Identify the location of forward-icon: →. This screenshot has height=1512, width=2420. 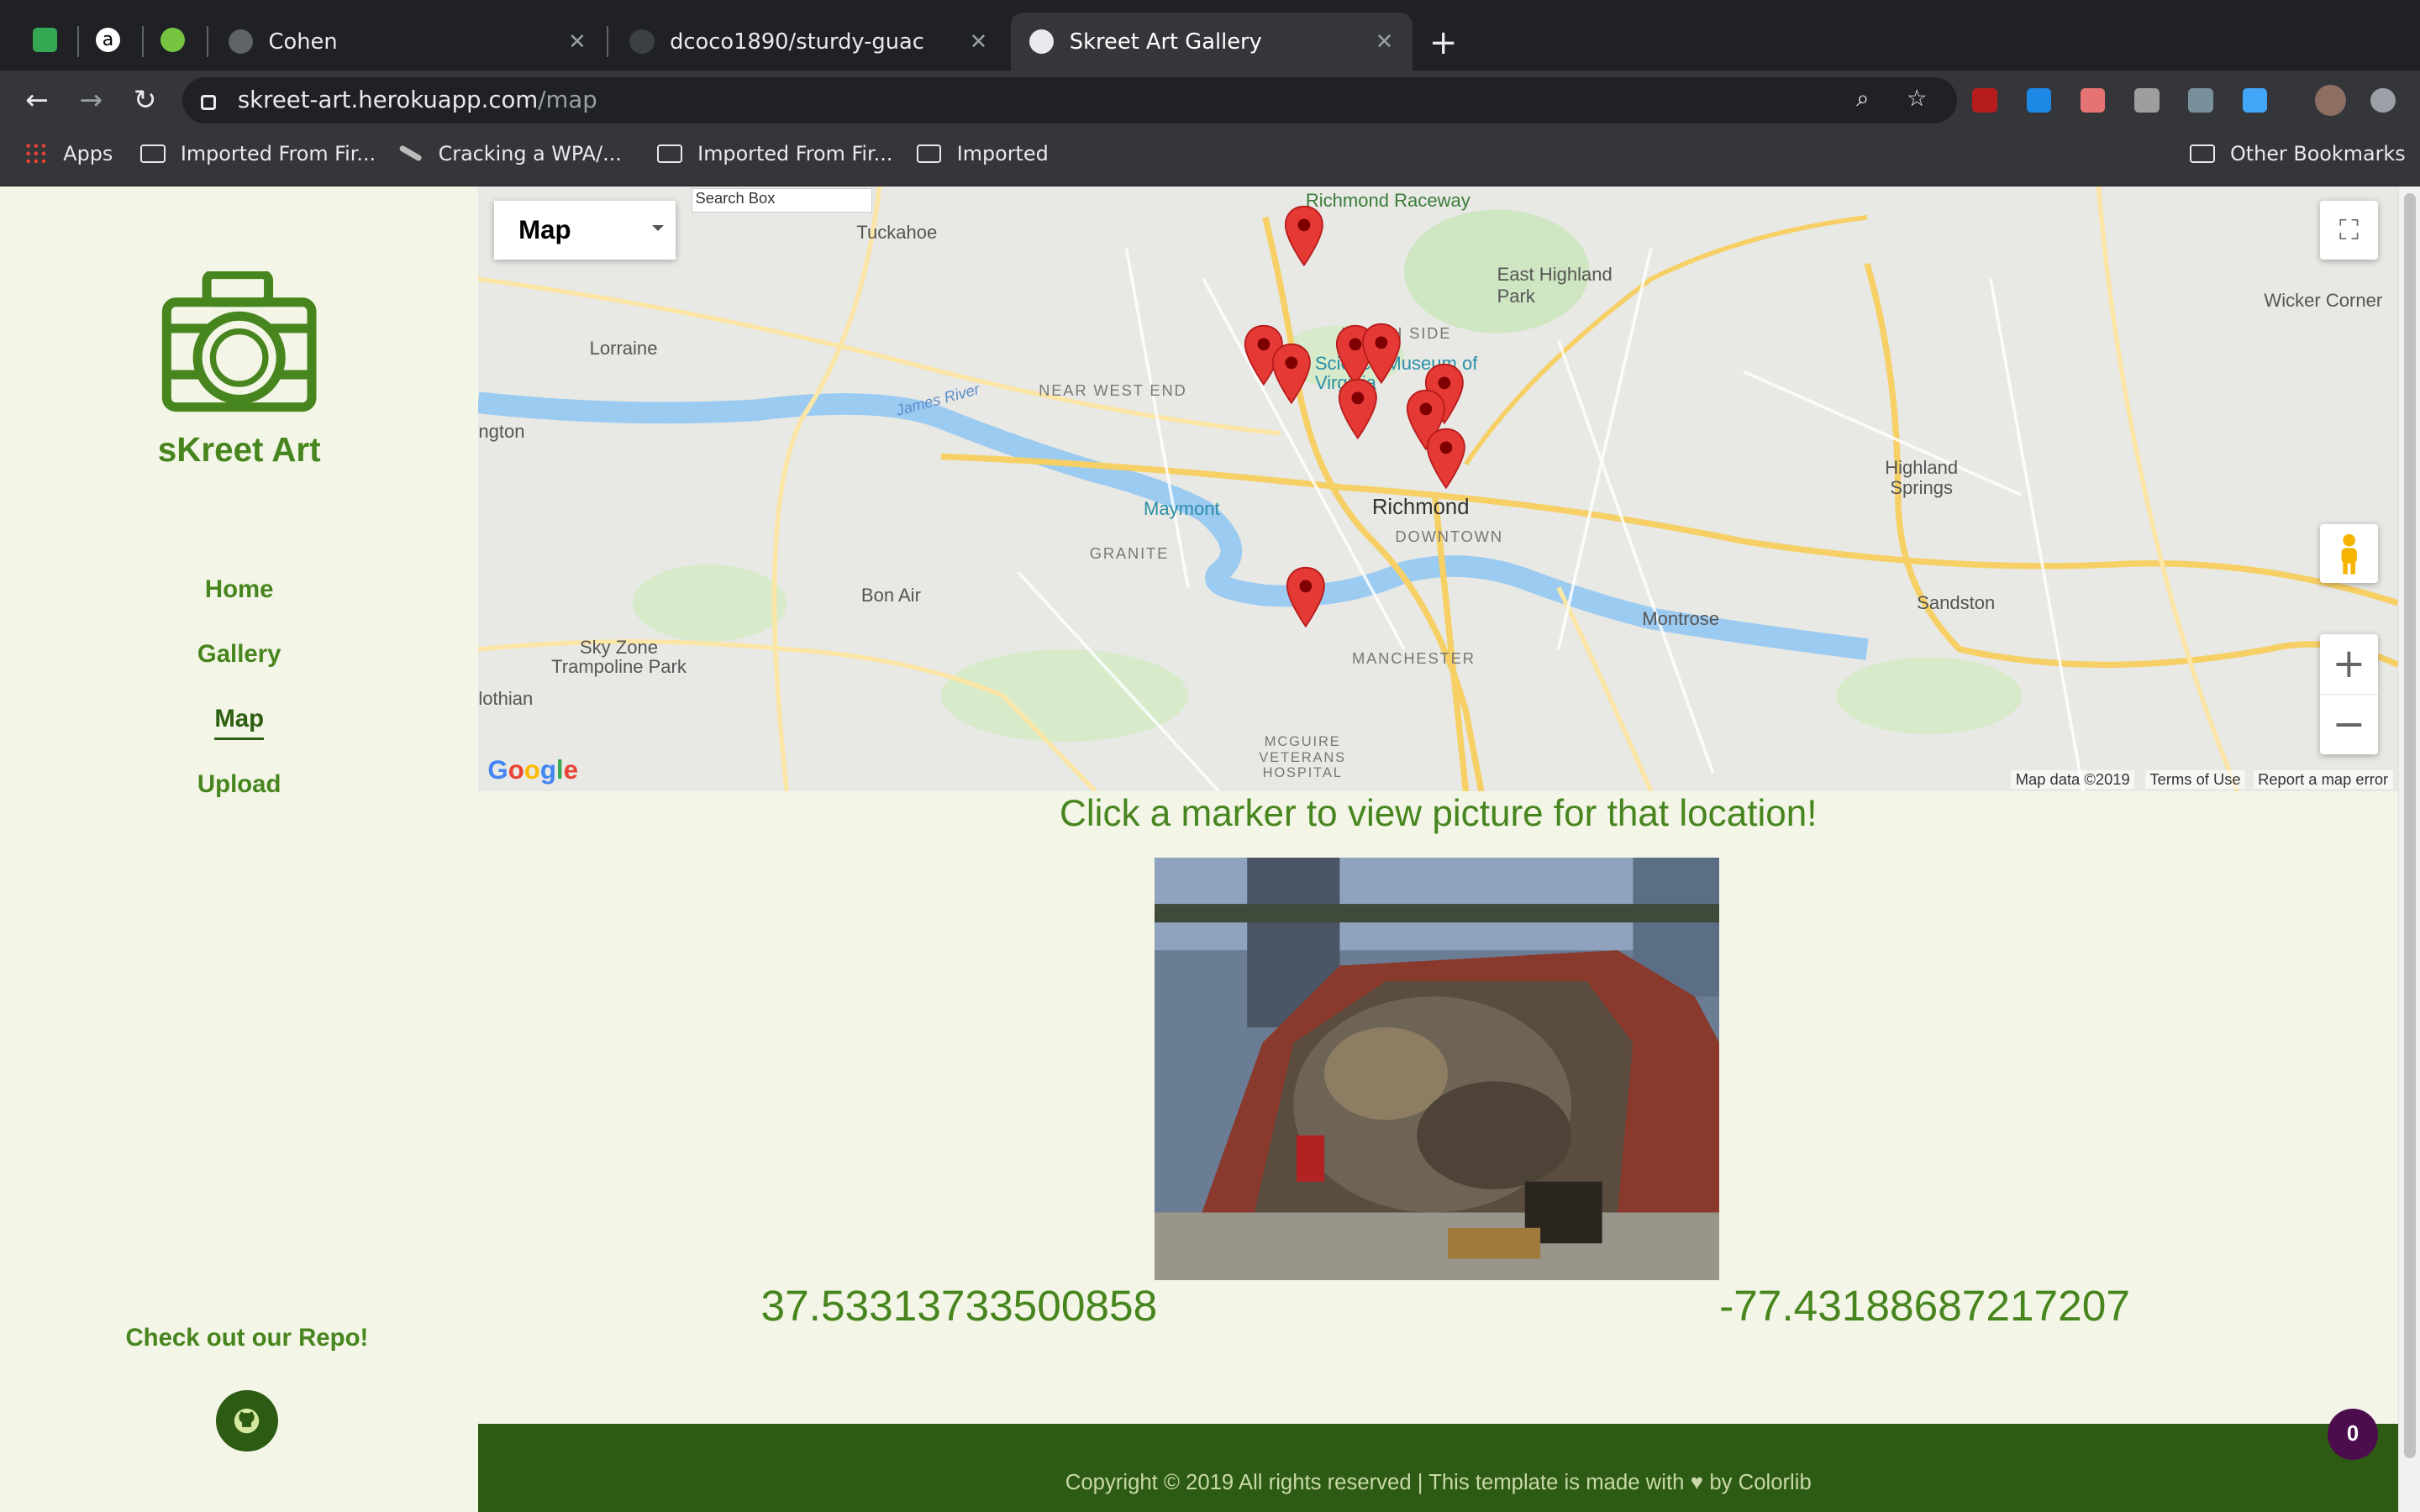
(90, 99).